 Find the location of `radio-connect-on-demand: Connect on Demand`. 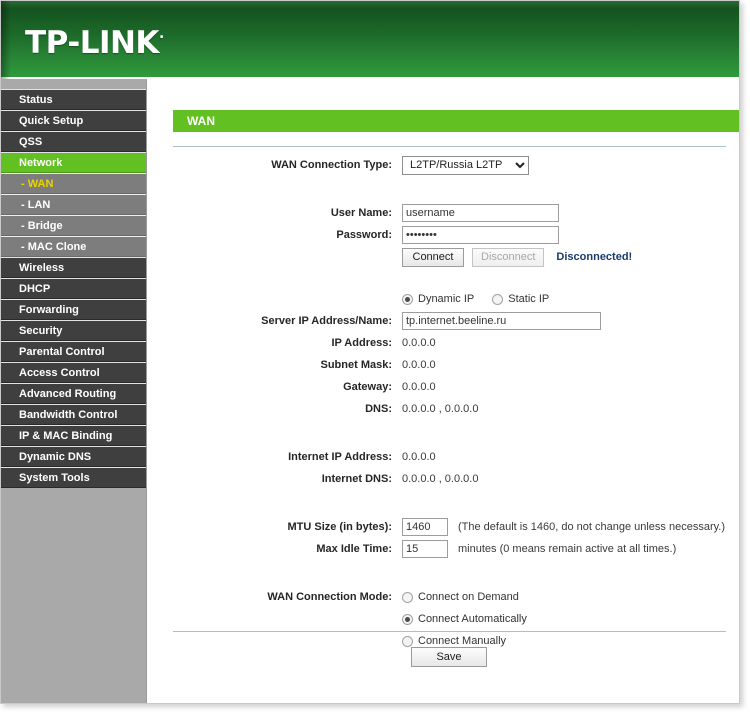

radio-connect-on-demand: Connect on Demand is located at coordinates (460, 597).